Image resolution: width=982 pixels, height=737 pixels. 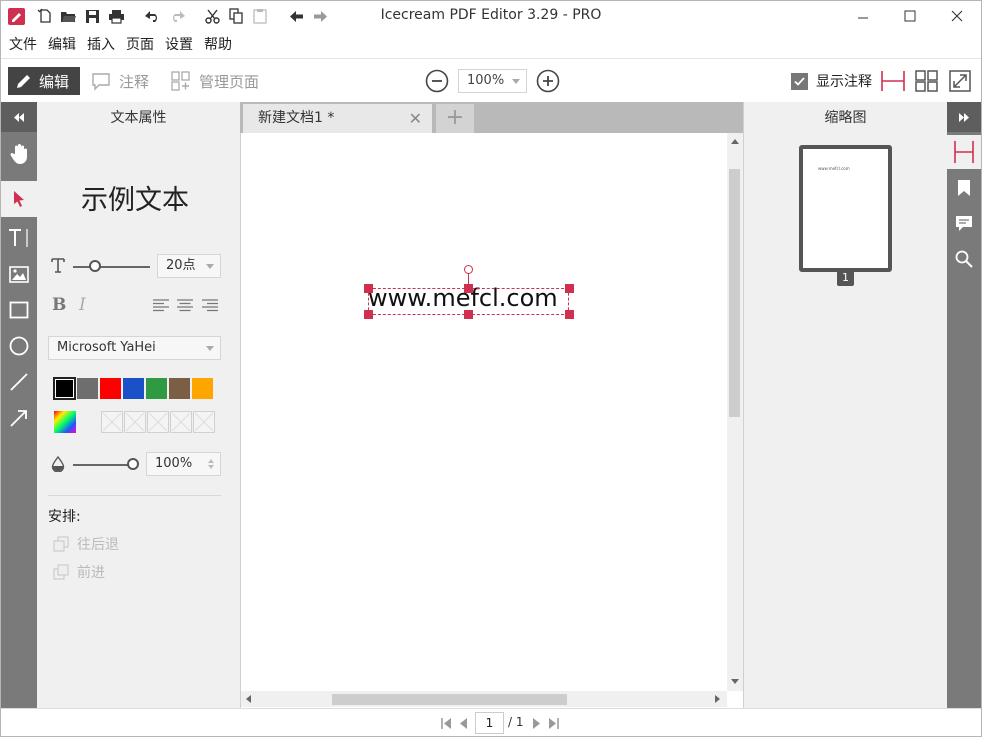 I want to click on fullscreen-icon, so click(x=960, y=83).